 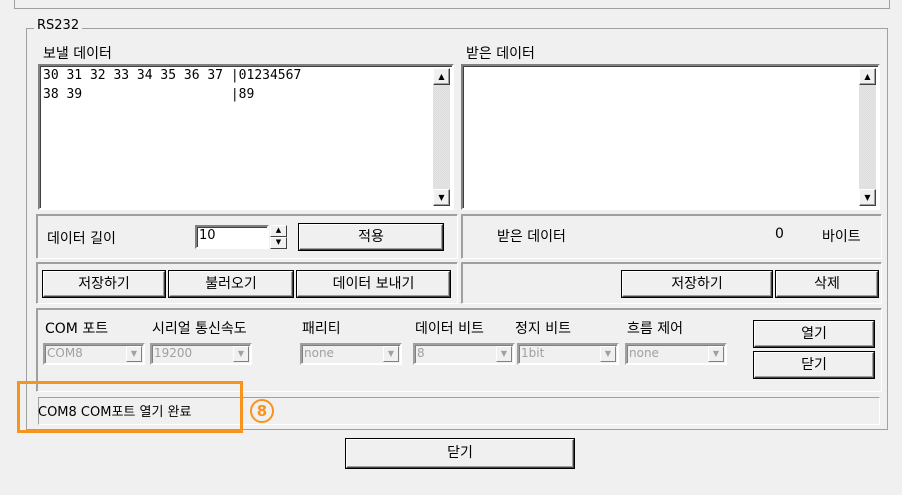 What do you see at coordinates (149, 94) in the screenshot?
I see `send-line-2: 38 39 |89` at bounding box center [149, 94].